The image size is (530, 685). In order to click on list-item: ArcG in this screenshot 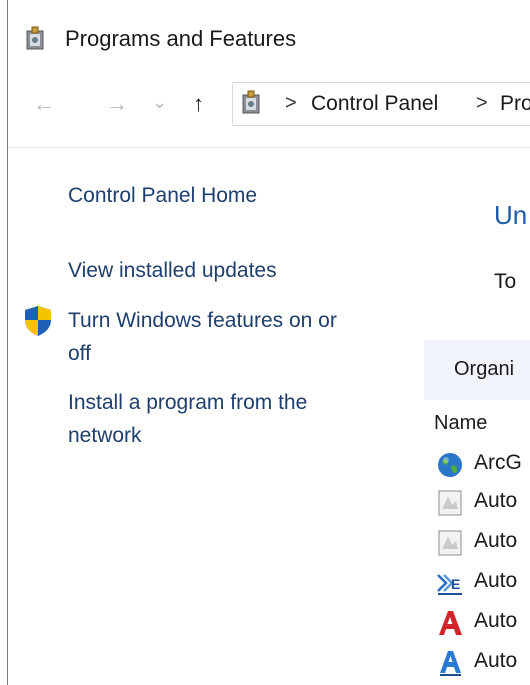, I will do `click(483, 465)`.